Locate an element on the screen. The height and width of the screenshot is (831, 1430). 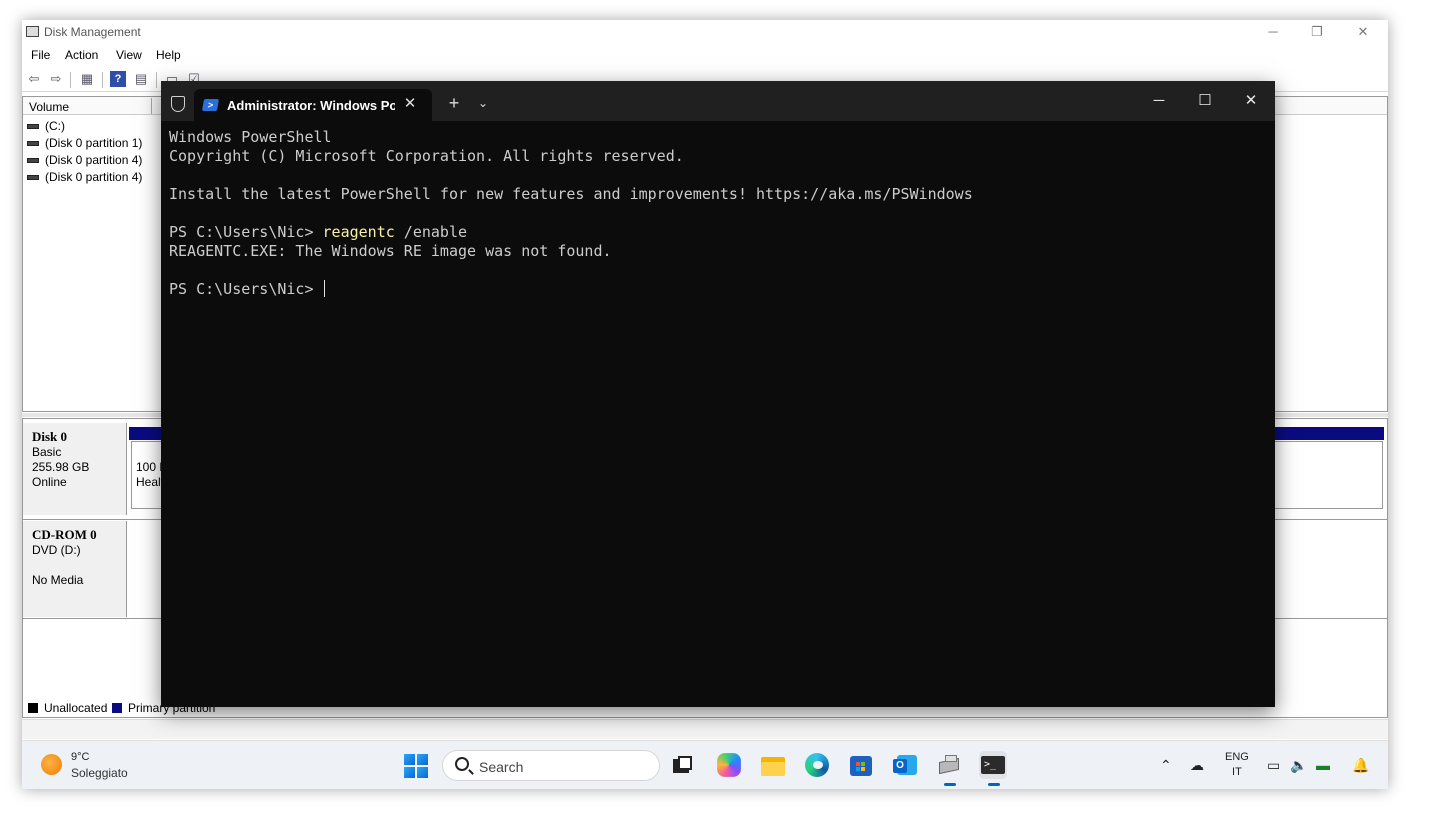
microsoft-store-icon is located at coordinates (861, 765).